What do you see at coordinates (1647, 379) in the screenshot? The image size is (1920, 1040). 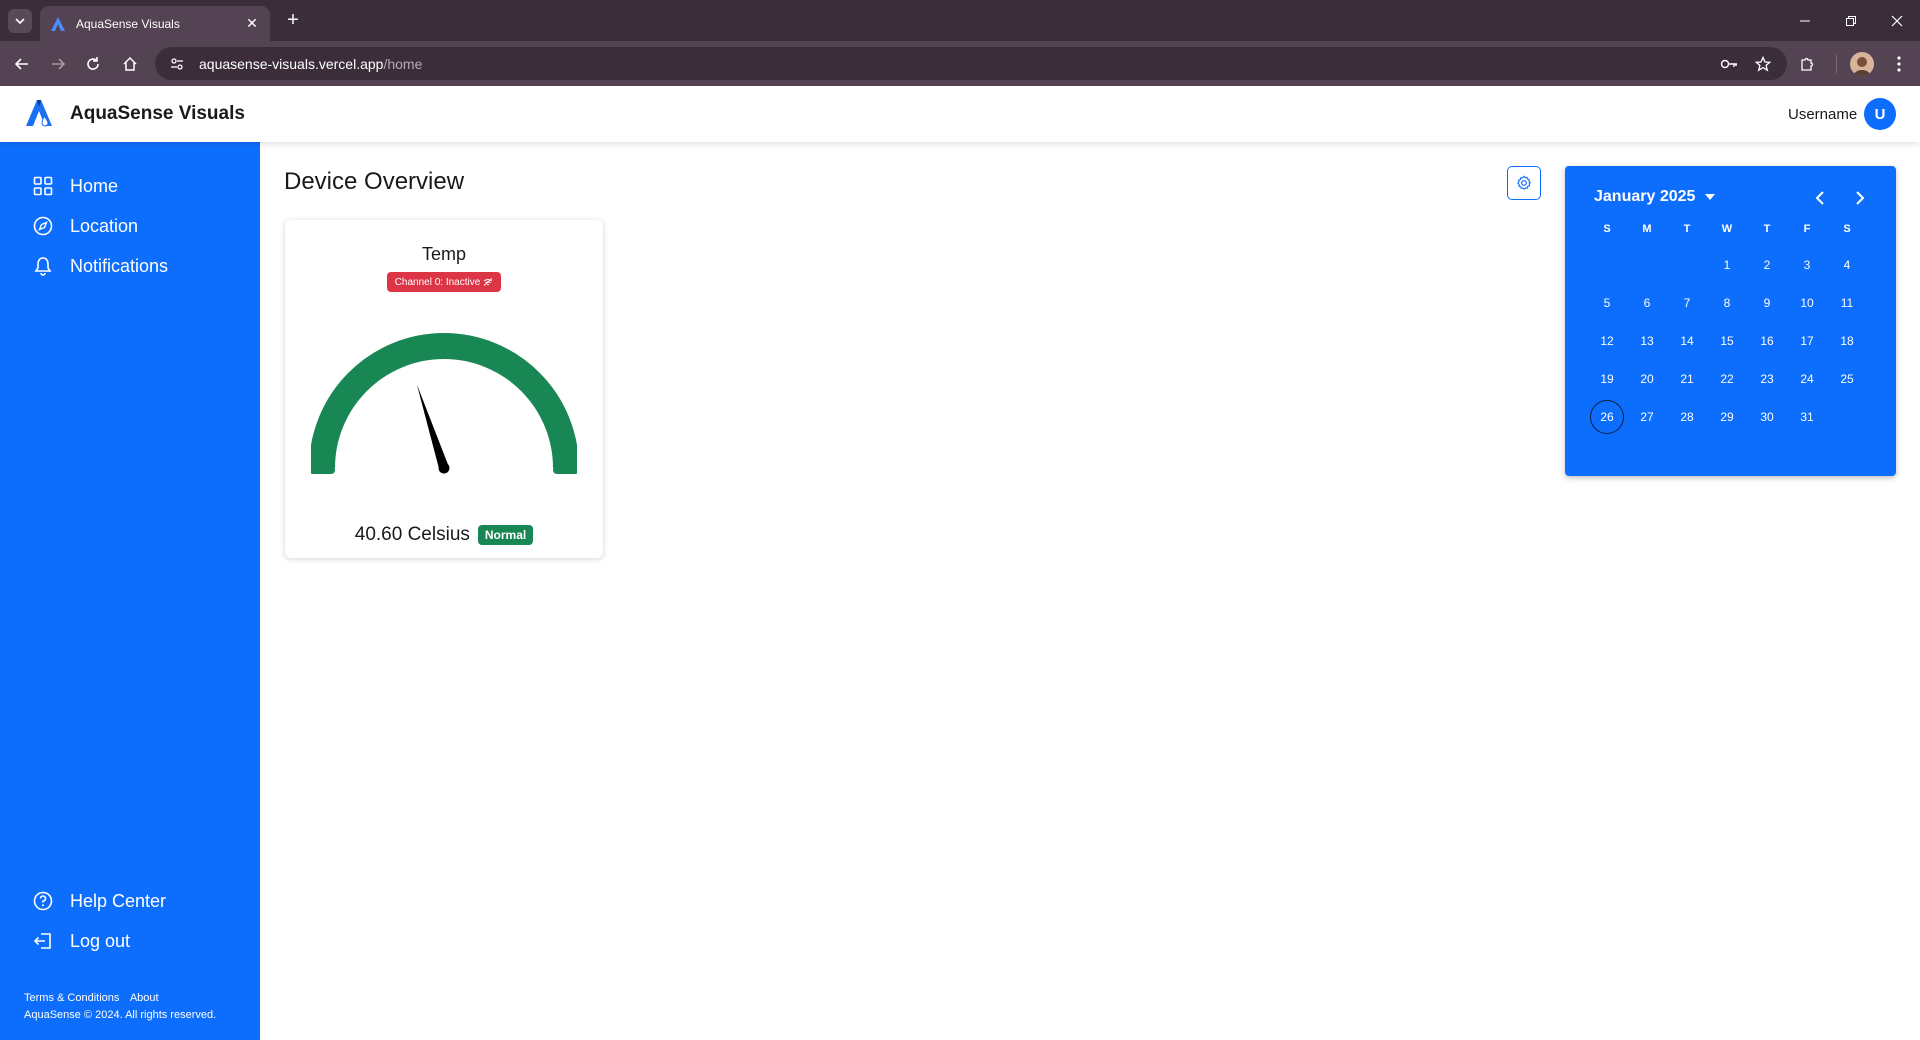 I see `calendar-day: 20` at bounding box center [1647, 379].